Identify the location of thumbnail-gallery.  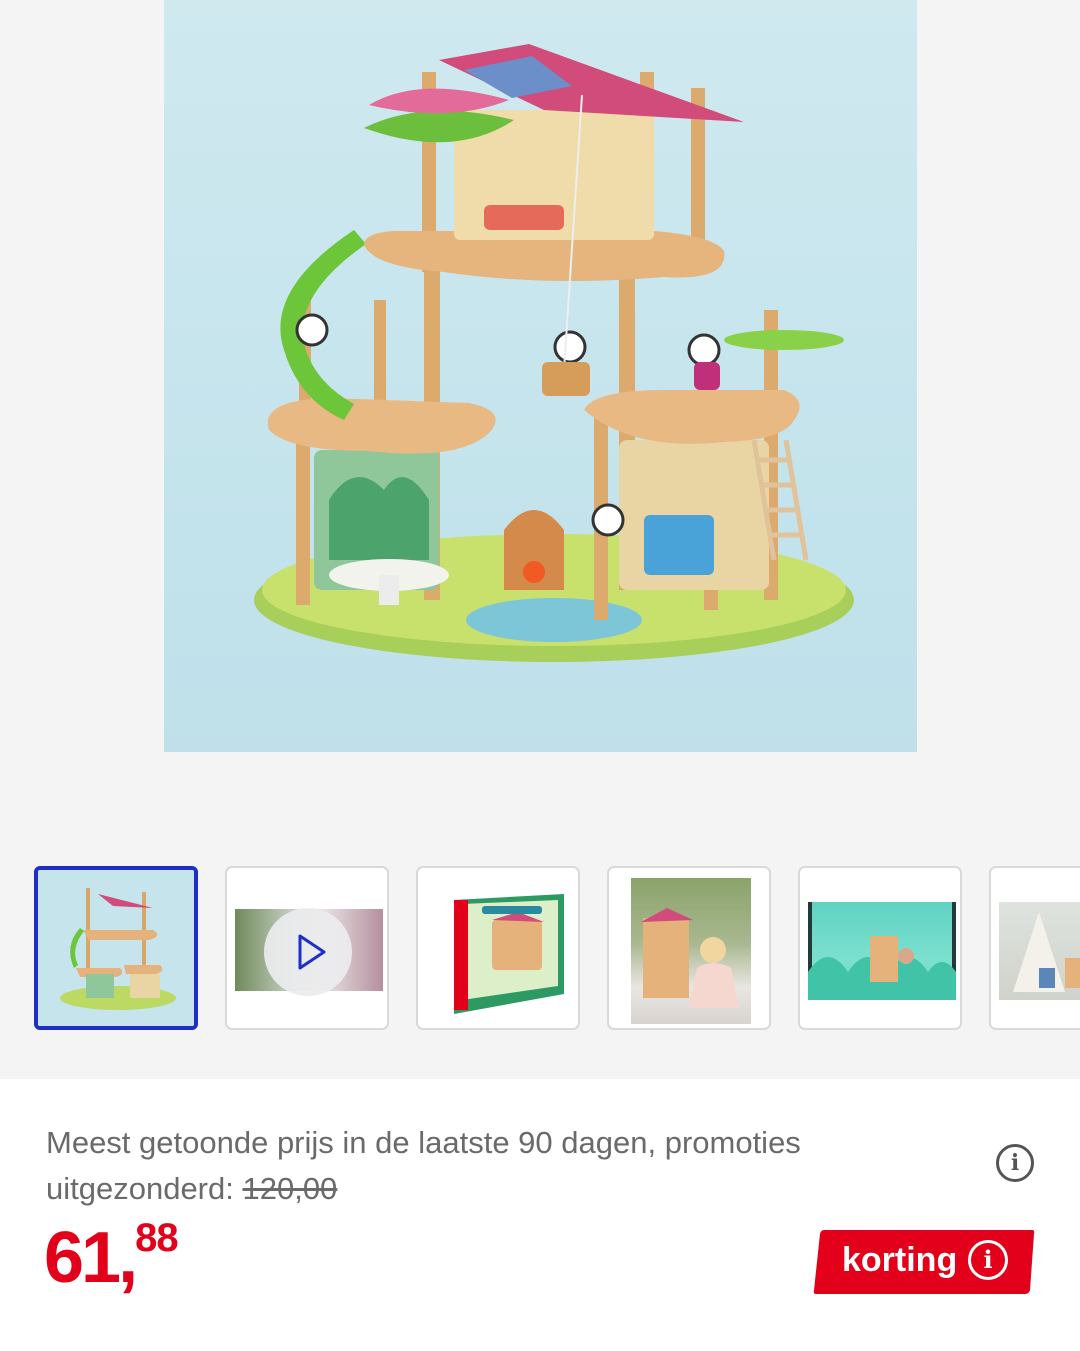
(540, 950).